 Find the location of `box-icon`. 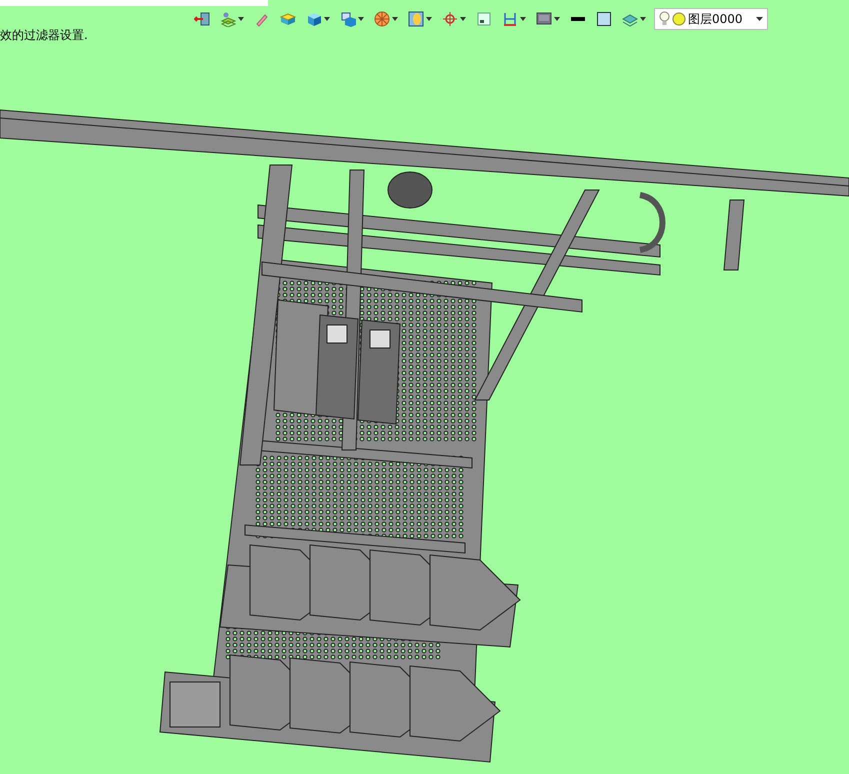

box-icon is located at coordinates (288, 19).